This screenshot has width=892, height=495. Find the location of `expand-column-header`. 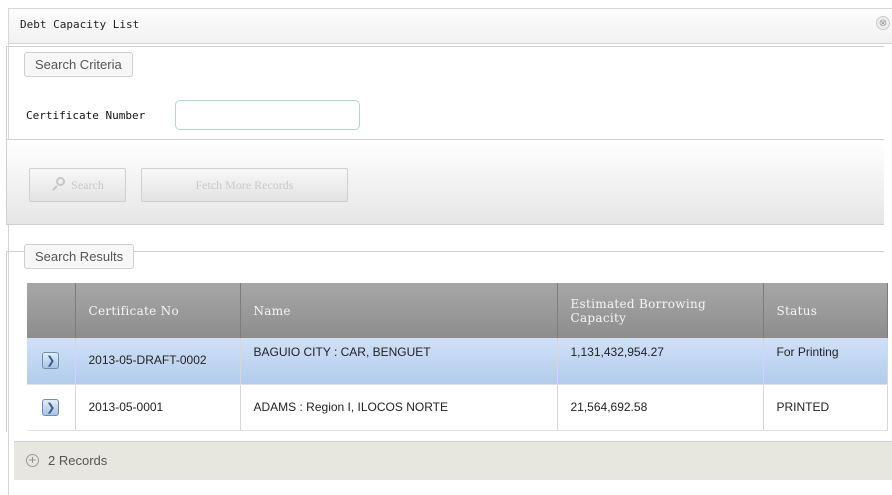

expand-column-header is located at coordinates (51, 310).